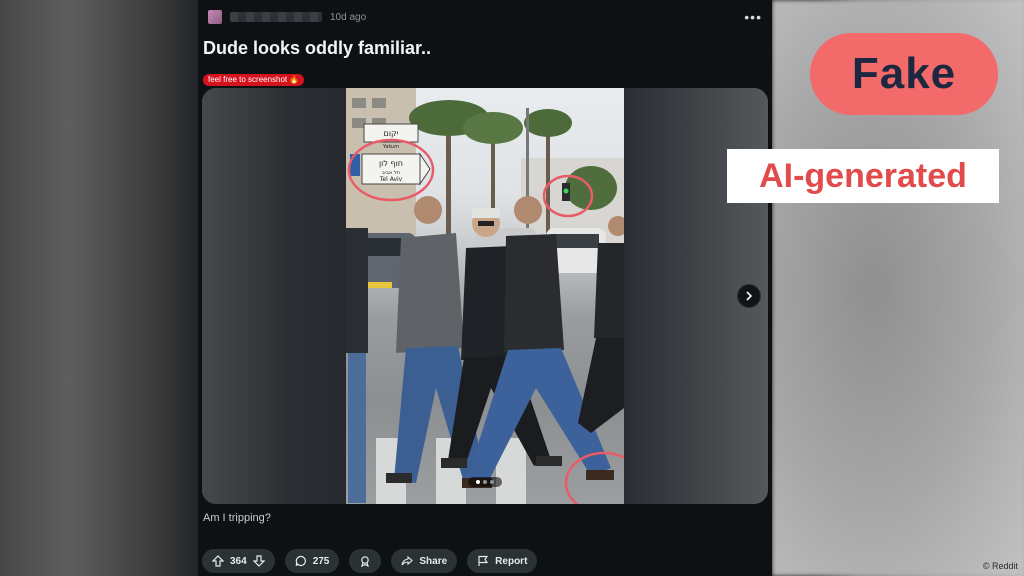  Describe the element at coordinates (390, 147) in the screenshot. I see `sign-top-latin: Yakum` at that location.